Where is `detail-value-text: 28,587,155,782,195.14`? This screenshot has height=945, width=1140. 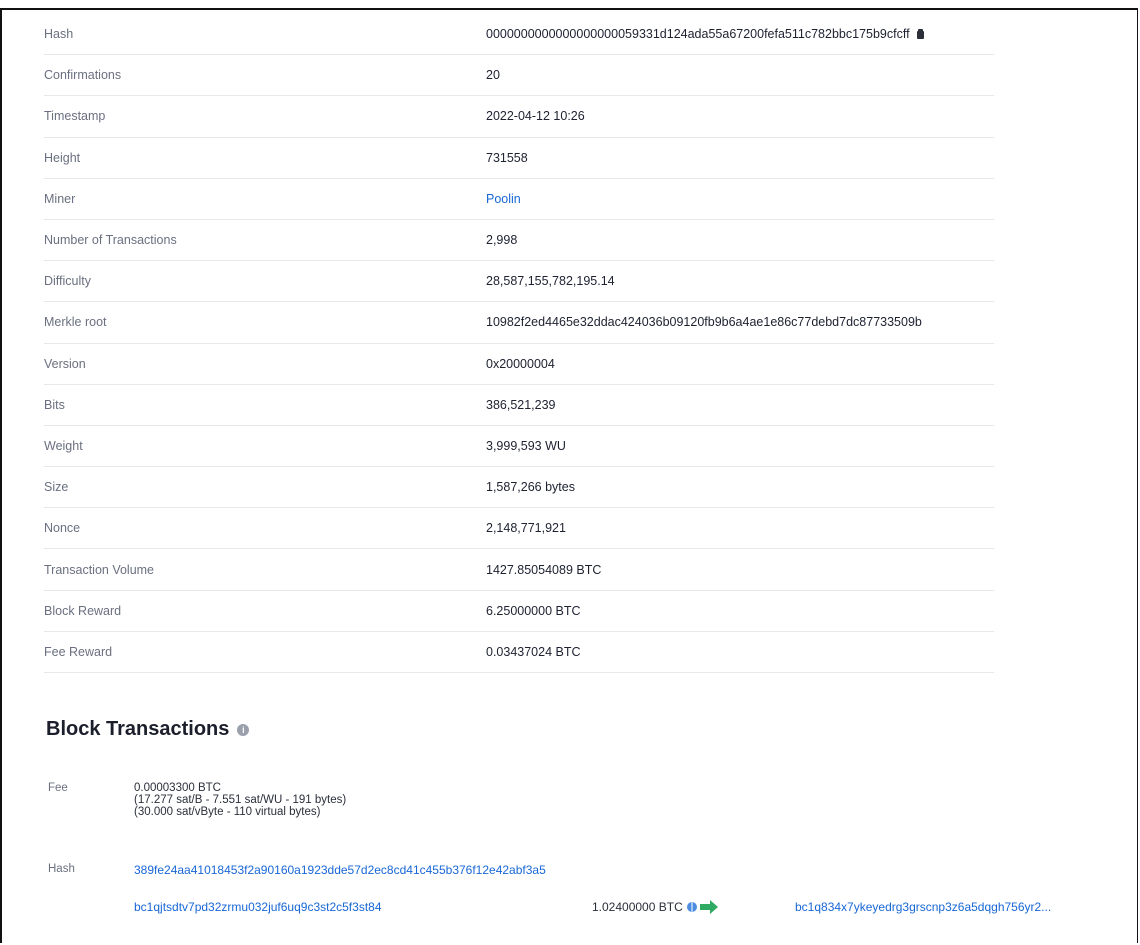
detail-value-text: 28,587,155,782,195.14 is located at coordinates (550, 281).